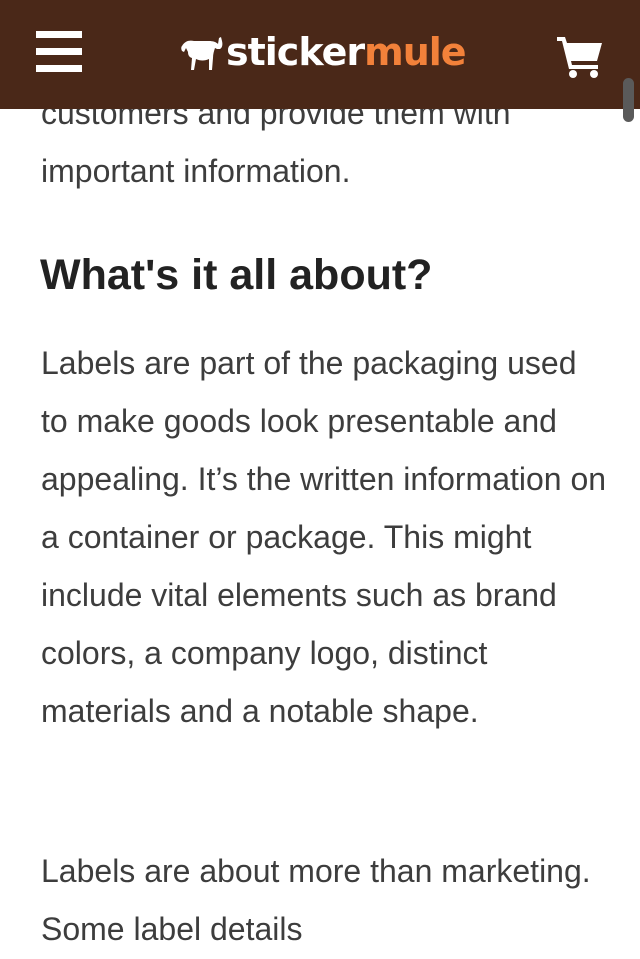 This screenshot has width=640, height=959. What do you see at coordinates (59, 52) in the screenshot?
I see `hamburger-menu-icon` at bounding box center [59, 52].